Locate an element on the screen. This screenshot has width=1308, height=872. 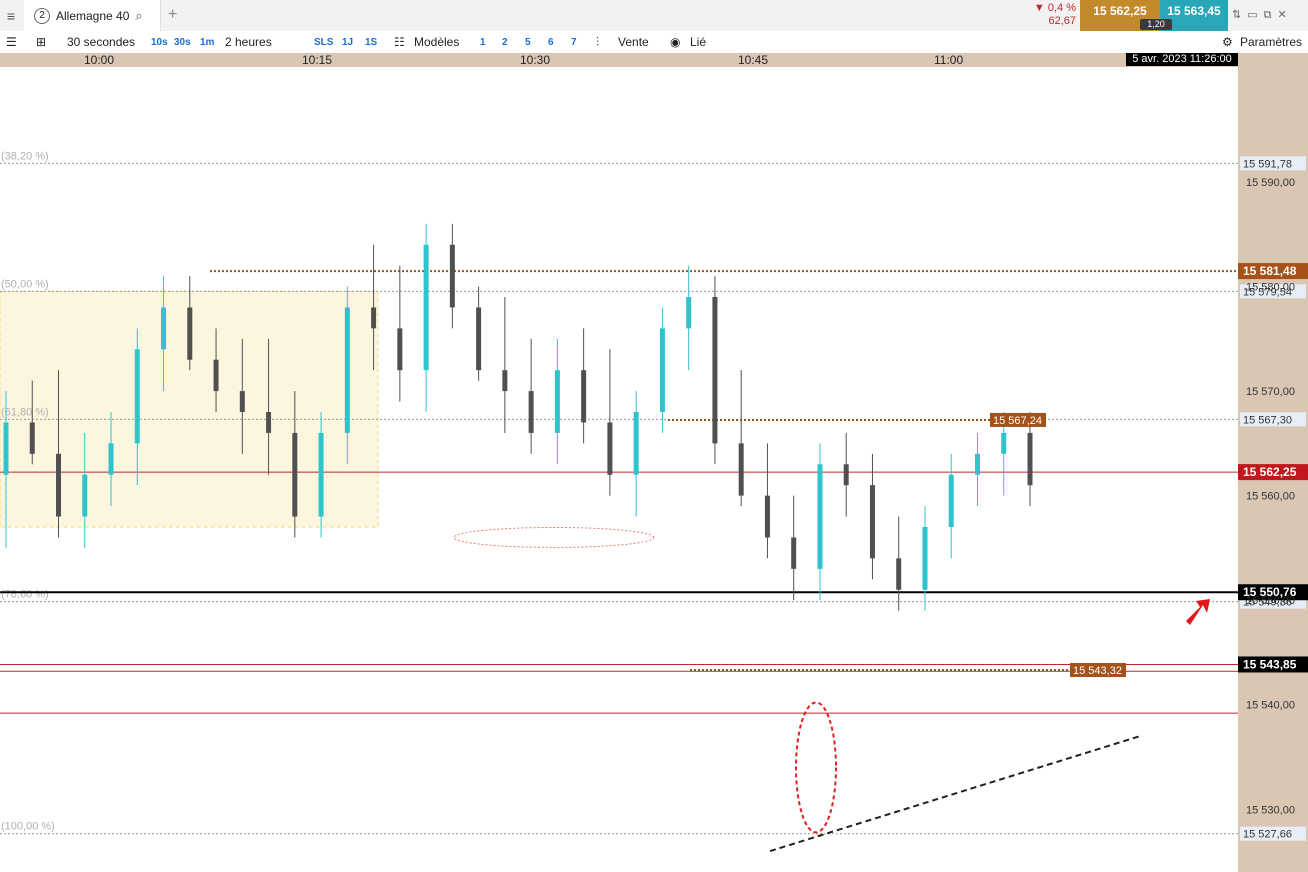
instrument-tab: 2 Allemagne 40 ⌕ is located at coordinates (92, 15).